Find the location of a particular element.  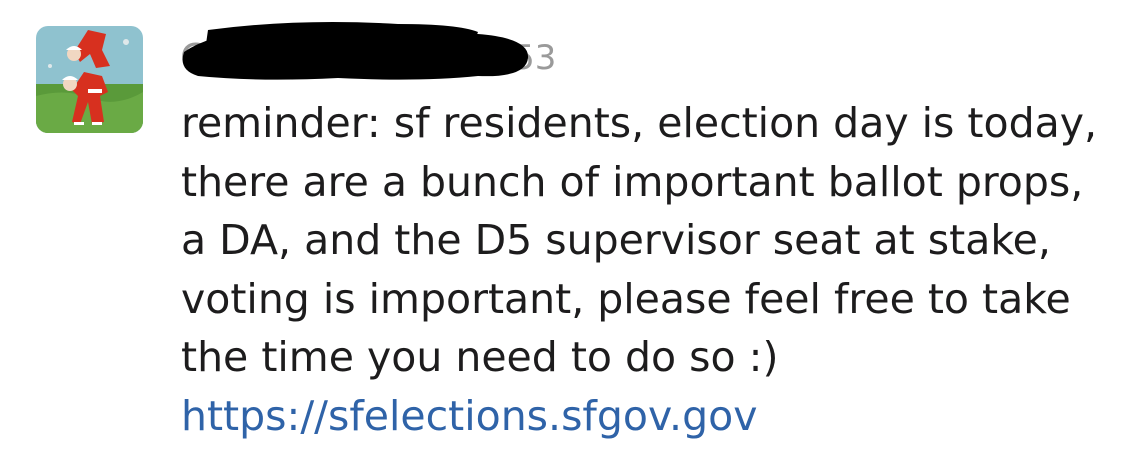

redaction-mark is located at coordinates (355, 51).